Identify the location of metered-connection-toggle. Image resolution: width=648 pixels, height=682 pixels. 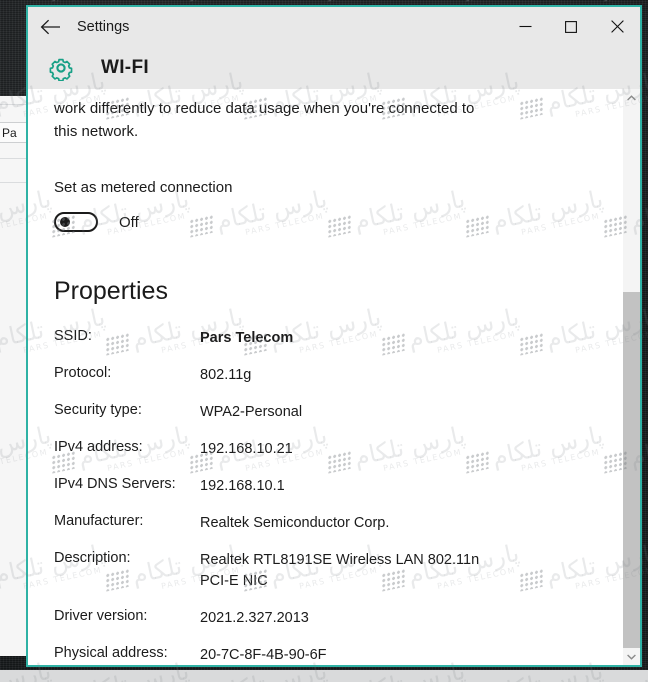
(76, 222).